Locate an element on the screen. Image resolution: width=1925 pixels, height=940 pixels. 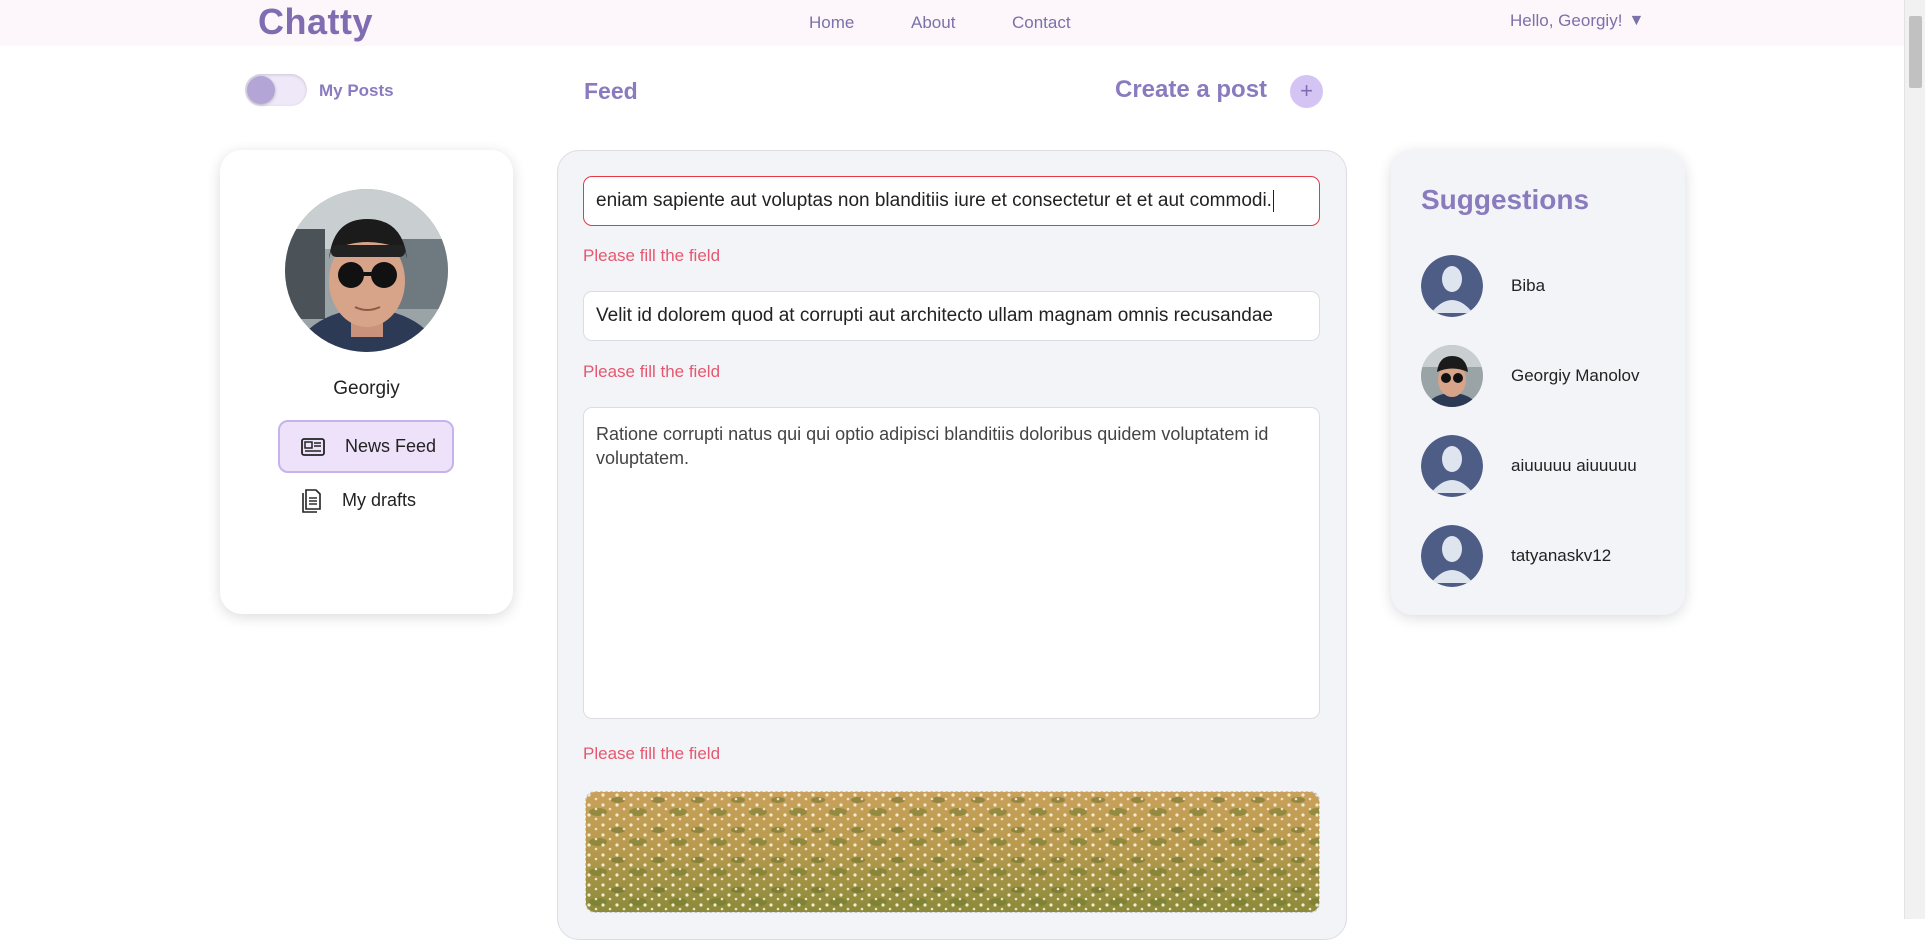
nav-contact-link: Contact is located at coordinates (1041, 23).